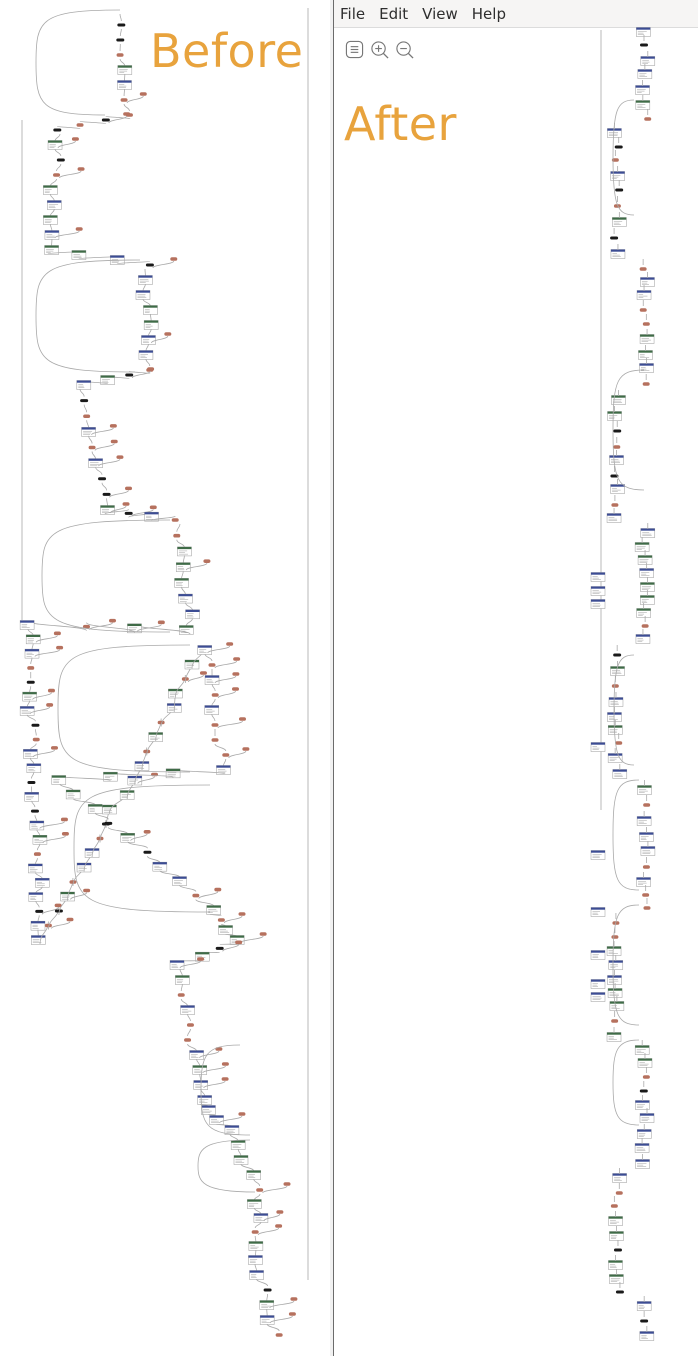 Image resolution: width=698 pixels, height=1356 pixels. What do you see at coordinates (352, 14) in the screenshot?
I see `menu-file: File` at bounding box center [352, 14].